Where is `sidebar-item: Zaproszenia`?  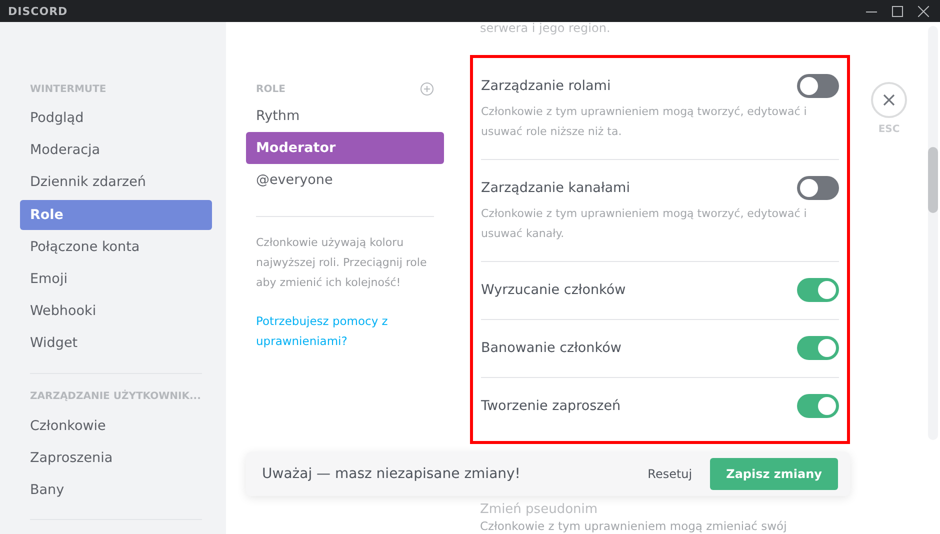 sidebar-item: Zaproszenia is located at coordinates (116, 457).